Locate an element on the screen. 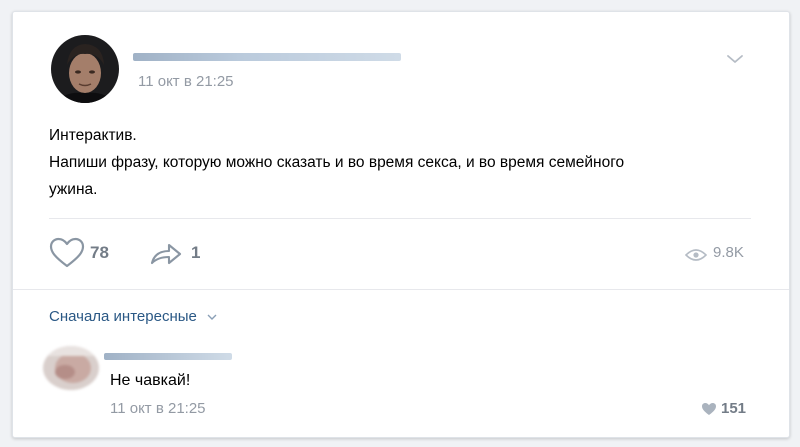  comment-text: Не чавкай! is located at coordinates (150, 380).